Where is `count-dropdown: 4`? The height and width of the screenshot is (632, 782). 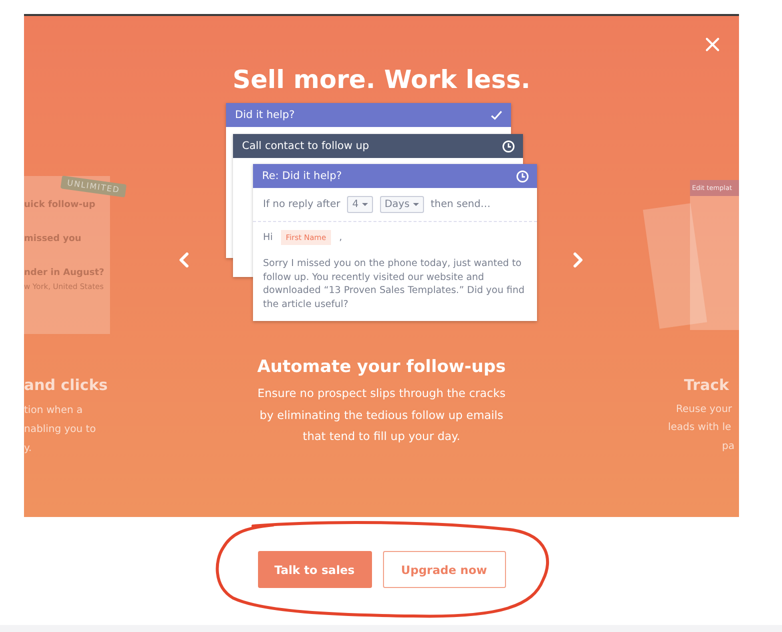
count-dropdown: 4 is located at coordinates (360, 204).